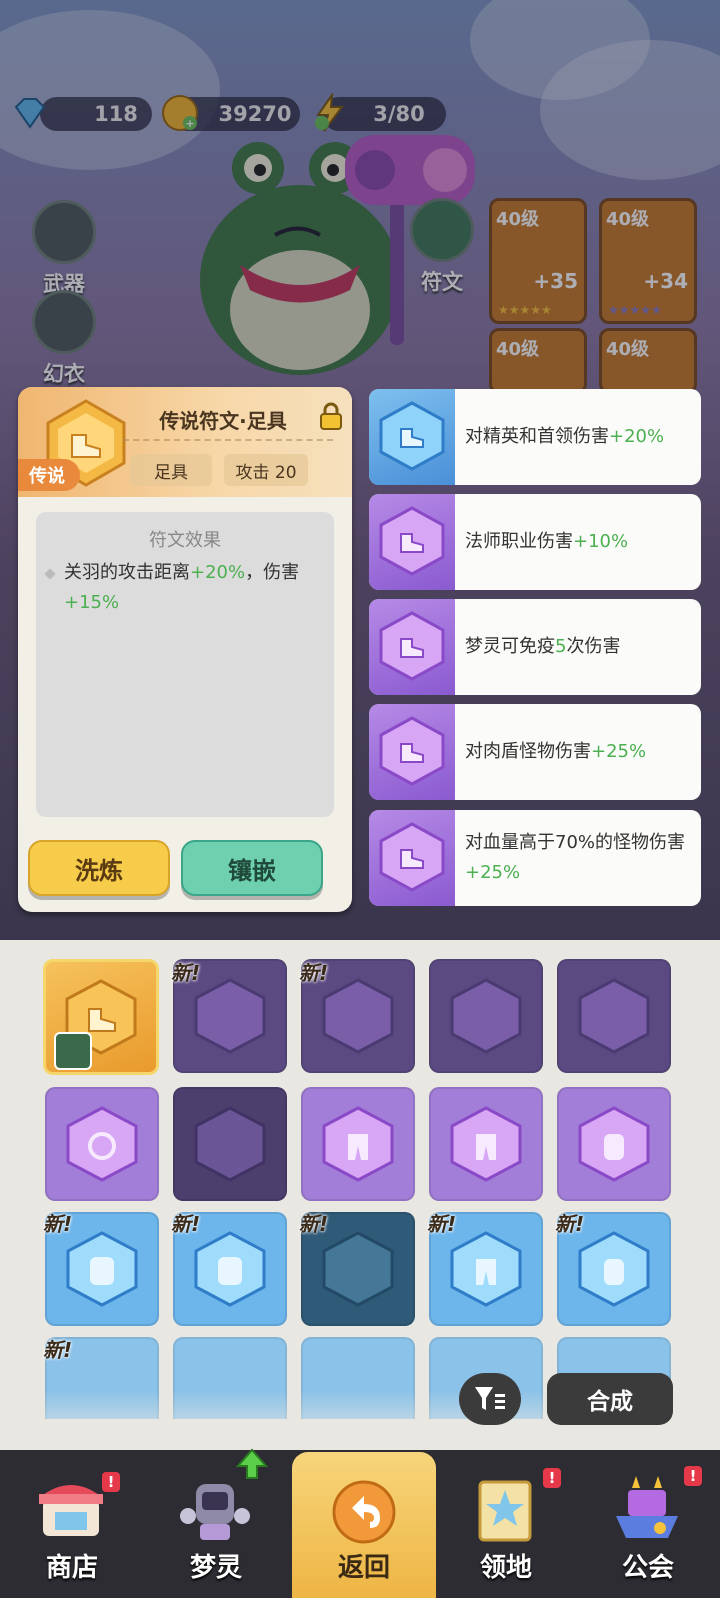  What do you see at coordinates (101, 1017) in the screenshot?
I see `rune-slot-selected` at bounding box center [101, 1017].